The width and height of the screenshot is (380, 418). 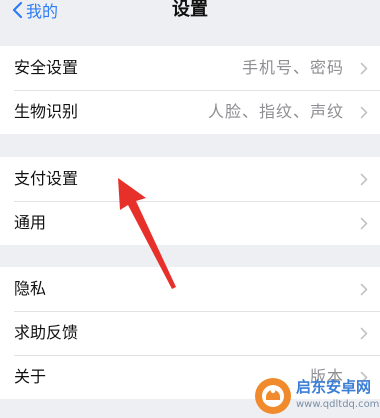 I want to click on navigation-bar: 我的 设置, so click(x=190, y=14).